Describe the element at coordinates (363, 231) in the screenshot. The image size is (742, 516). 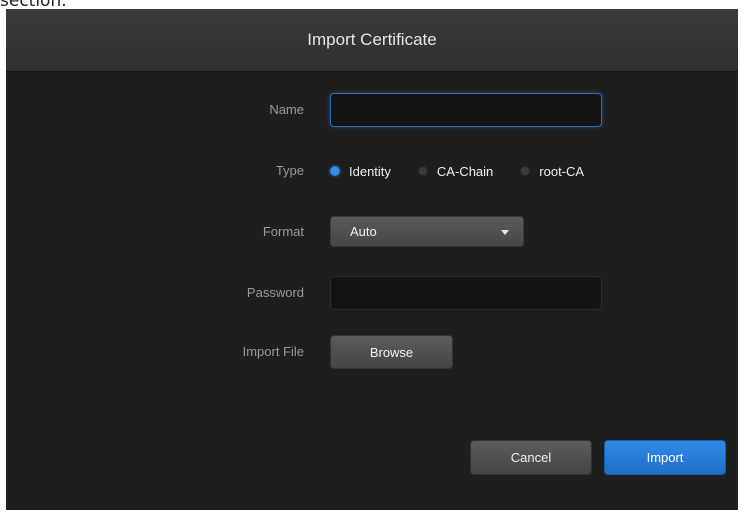
I see `format-selected-value: Auto` at that location.